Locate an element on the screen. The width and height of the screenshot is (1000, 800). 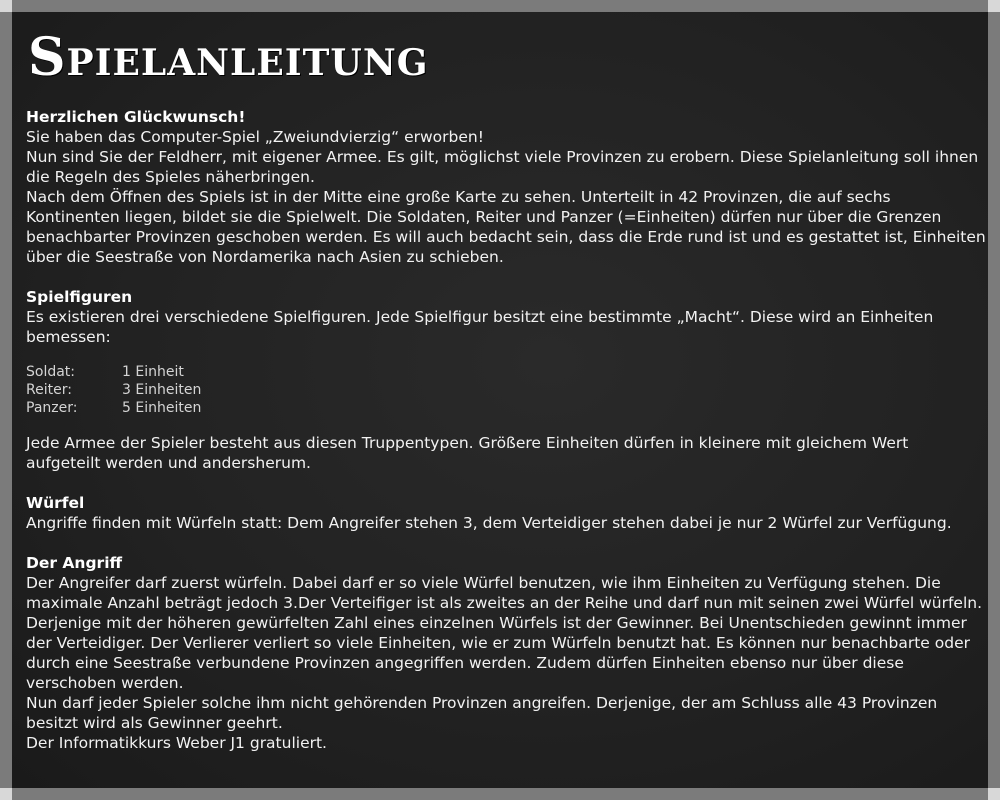
unit-value: 3 Einheiten is located at coordinates (162, 390).